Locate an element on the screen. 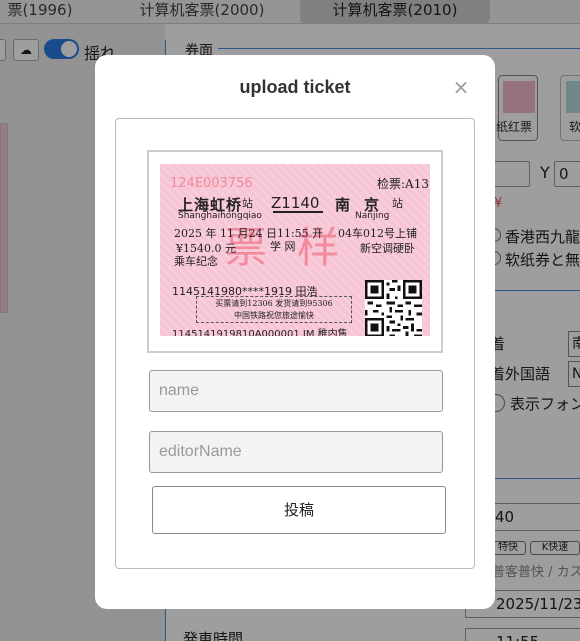 This screenshot has height=641, width=580. ticket-from-suffix: 站 is located at coordinates (247, 203).